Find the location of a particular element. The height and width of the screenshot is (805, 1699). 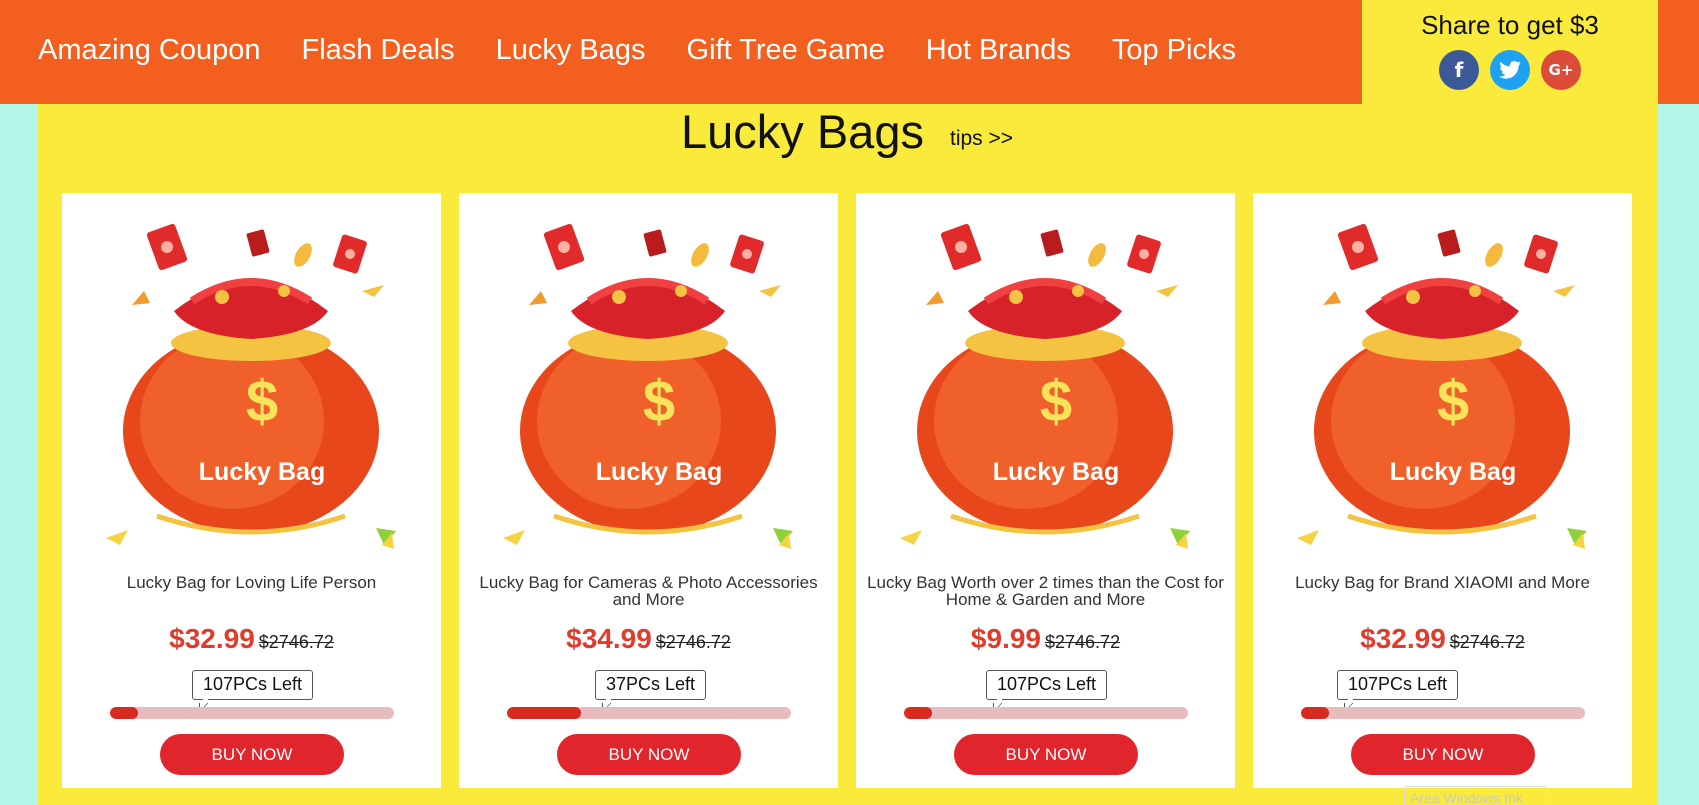

product-name: Lucky Bag for Loving Life Person is located at coordinates (251, 582).